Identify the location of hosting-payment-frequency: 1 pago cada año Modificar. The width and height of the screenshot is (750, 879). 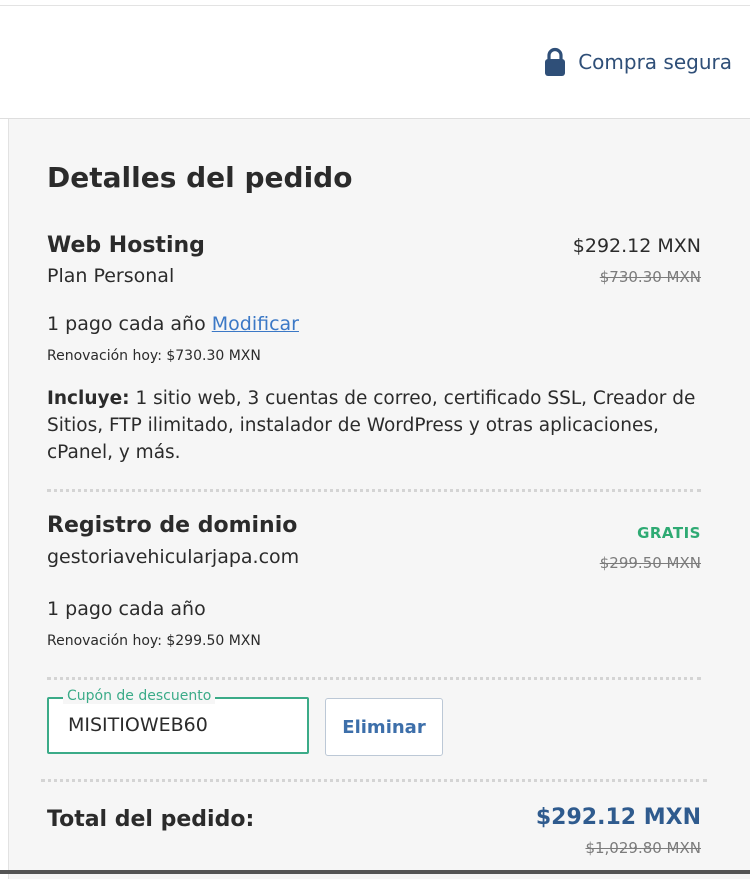
(173, 324).